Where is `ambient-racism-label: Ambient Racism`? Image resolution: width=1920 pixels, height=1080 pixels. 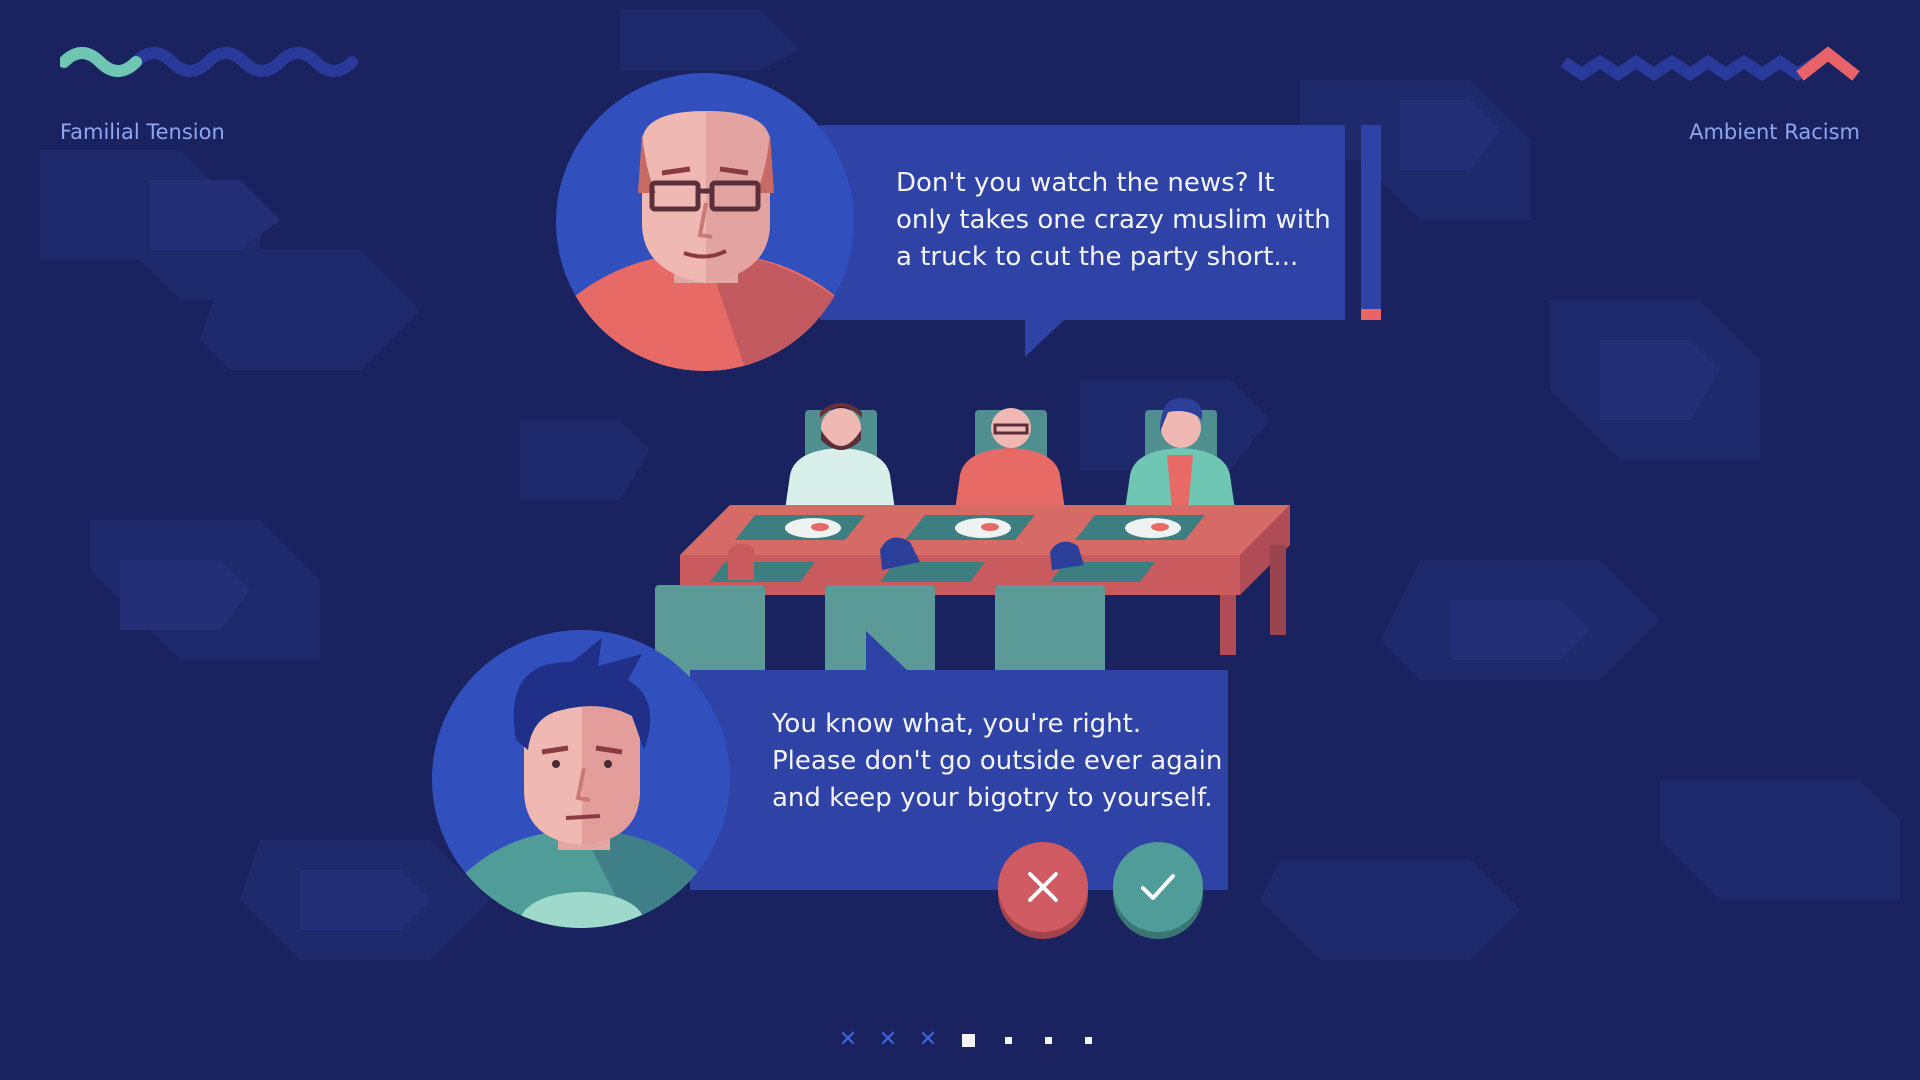 ambient-racism-label: Ambient Racism is located at coordinates (1774, 132).